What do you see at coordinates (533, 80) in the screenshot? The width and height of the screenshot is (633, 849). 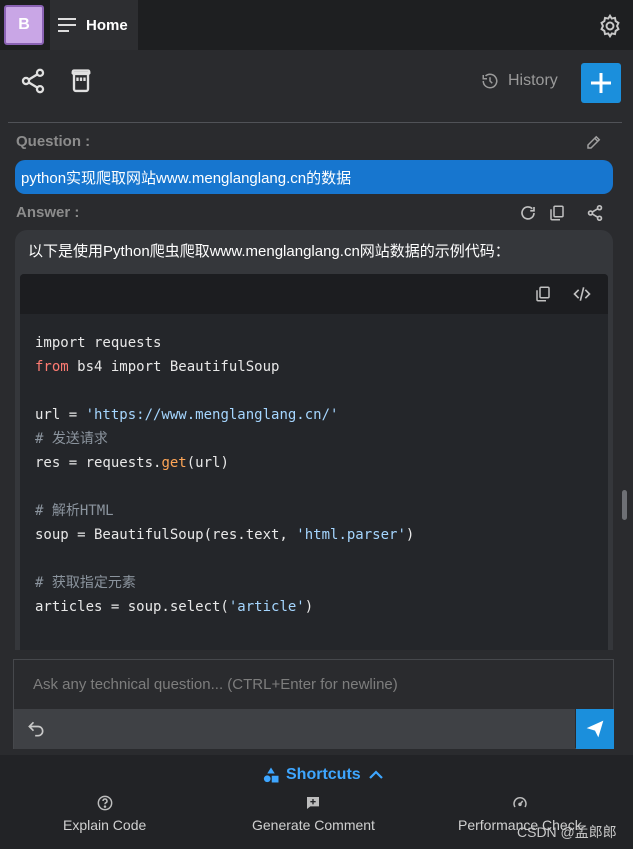 I see `history-label: History` at bounding box center [533, 80].